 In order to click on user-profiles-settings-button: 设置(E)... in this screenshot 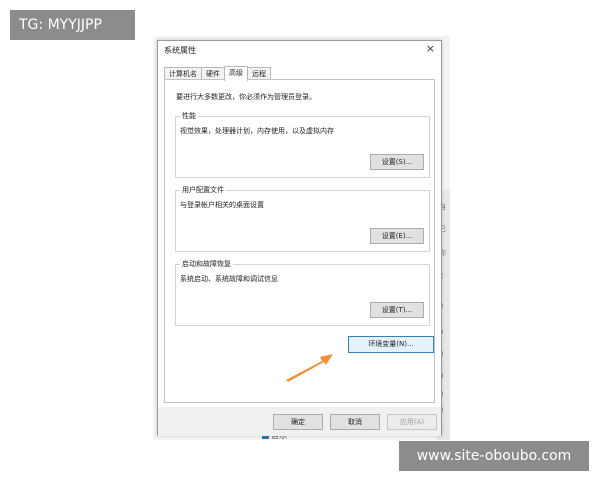, I will do `click(397, 236)`.